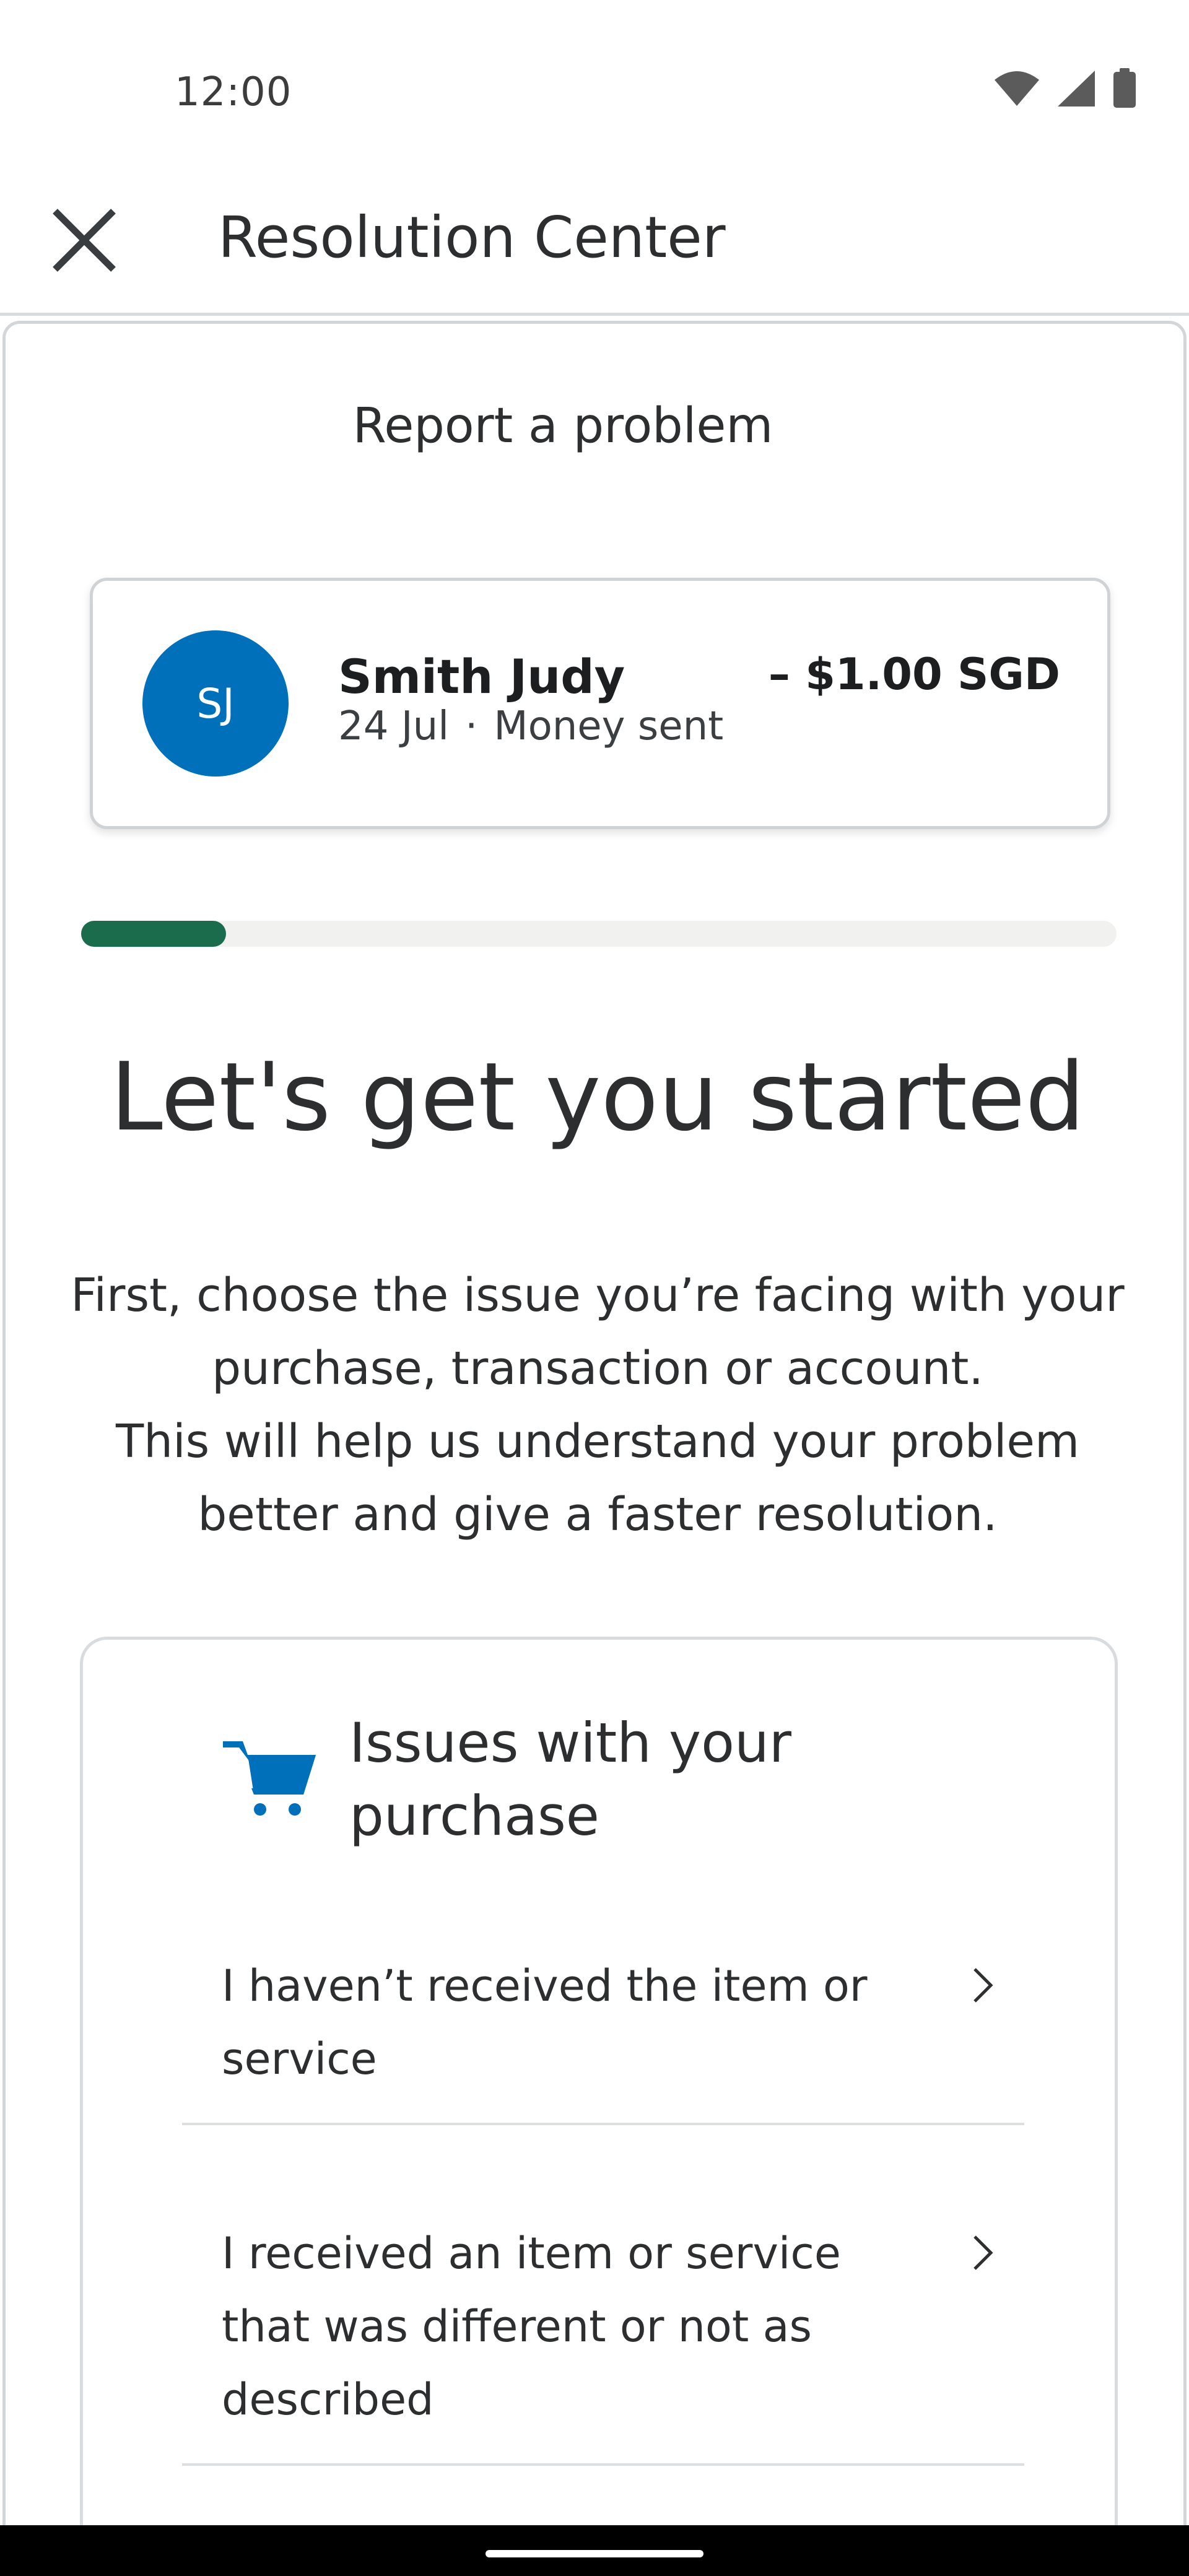 The image size is (1189, 2576). Describe the element at coordinates (599, 934) in the screenshot. I see `progress-bar` at that location.